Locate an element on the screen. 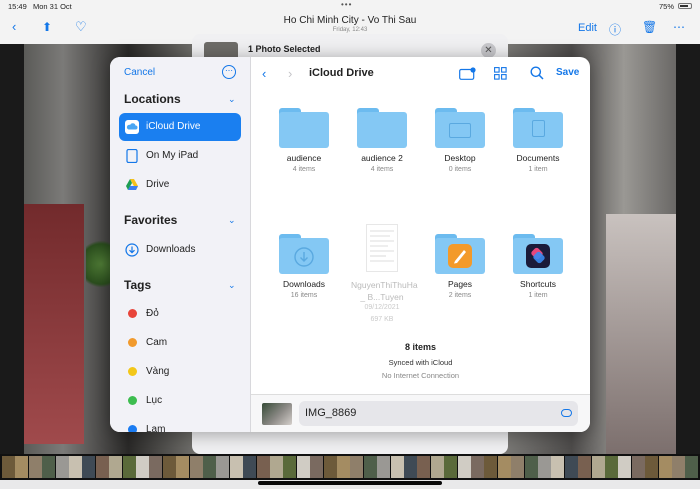 The height and width of the screenshot is (489, 700). sidebar-tag-lam: Lam is located at coordinates (180, 424).